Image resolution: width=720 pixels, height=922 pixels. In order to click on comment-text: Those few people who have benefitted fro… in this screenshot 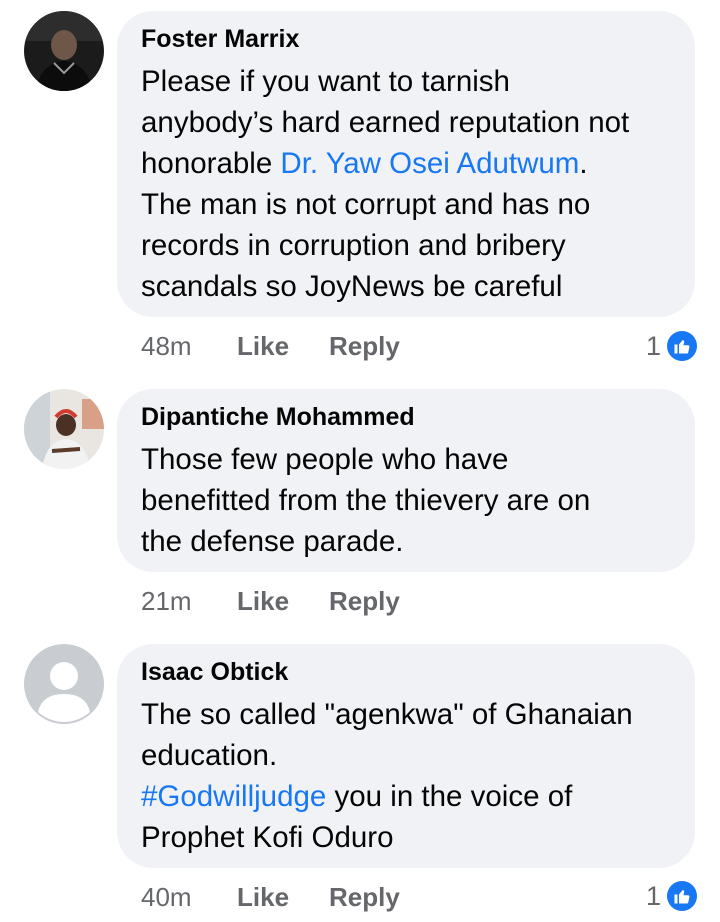, I will do `click(406, 500)`.